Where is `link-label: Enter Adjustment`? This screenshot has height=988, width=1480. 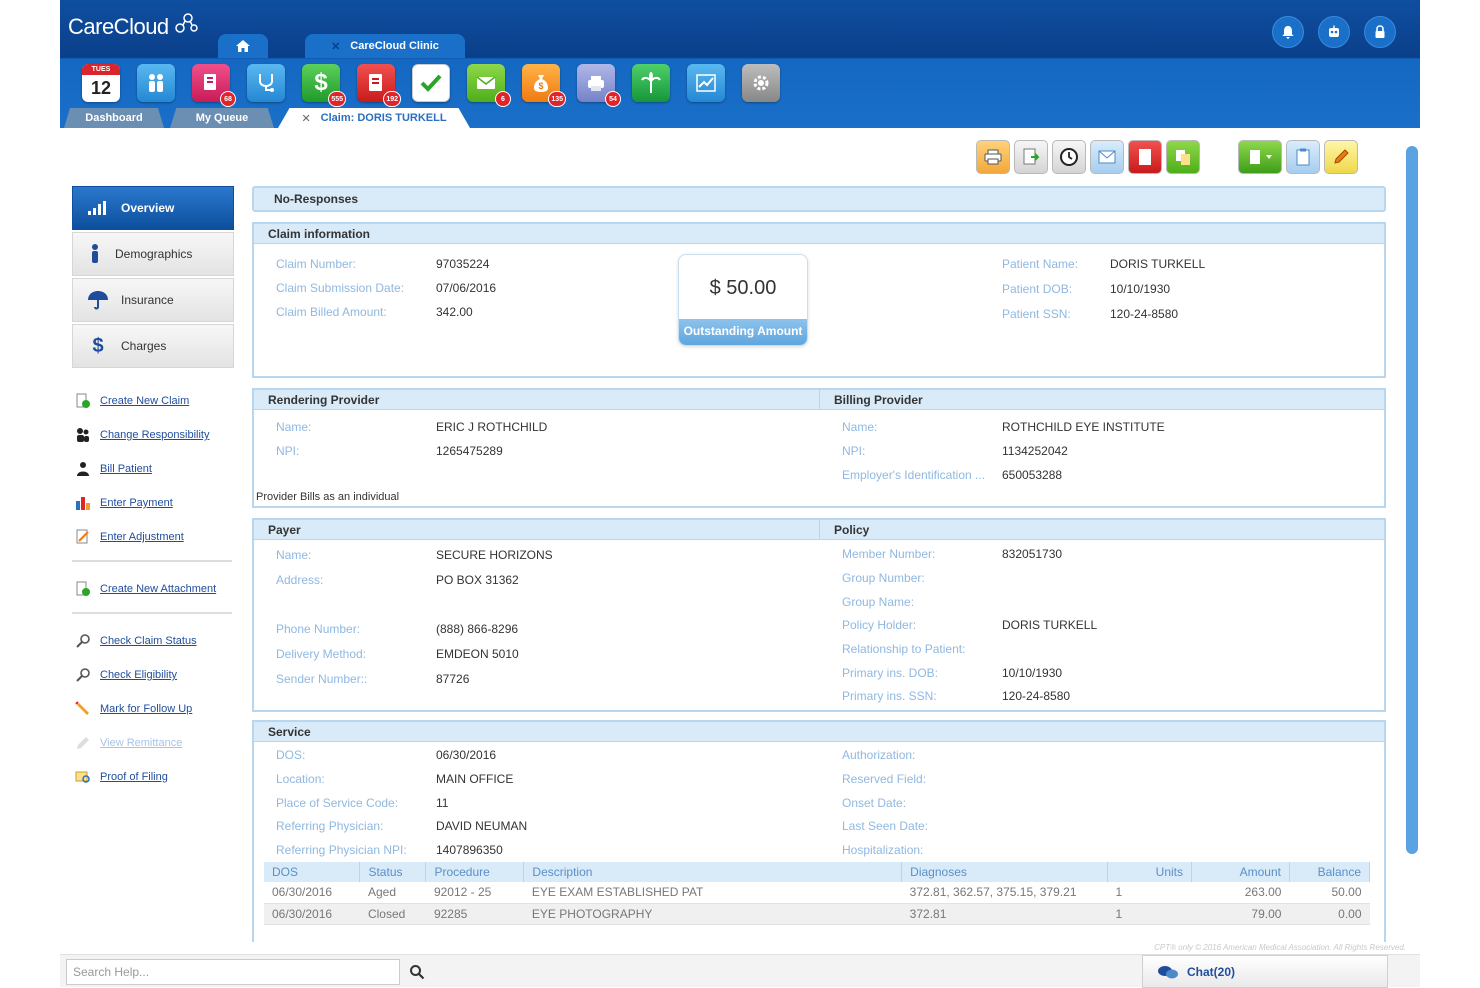 link-label: Enter Adjustment is located at coordinates (142, 537).